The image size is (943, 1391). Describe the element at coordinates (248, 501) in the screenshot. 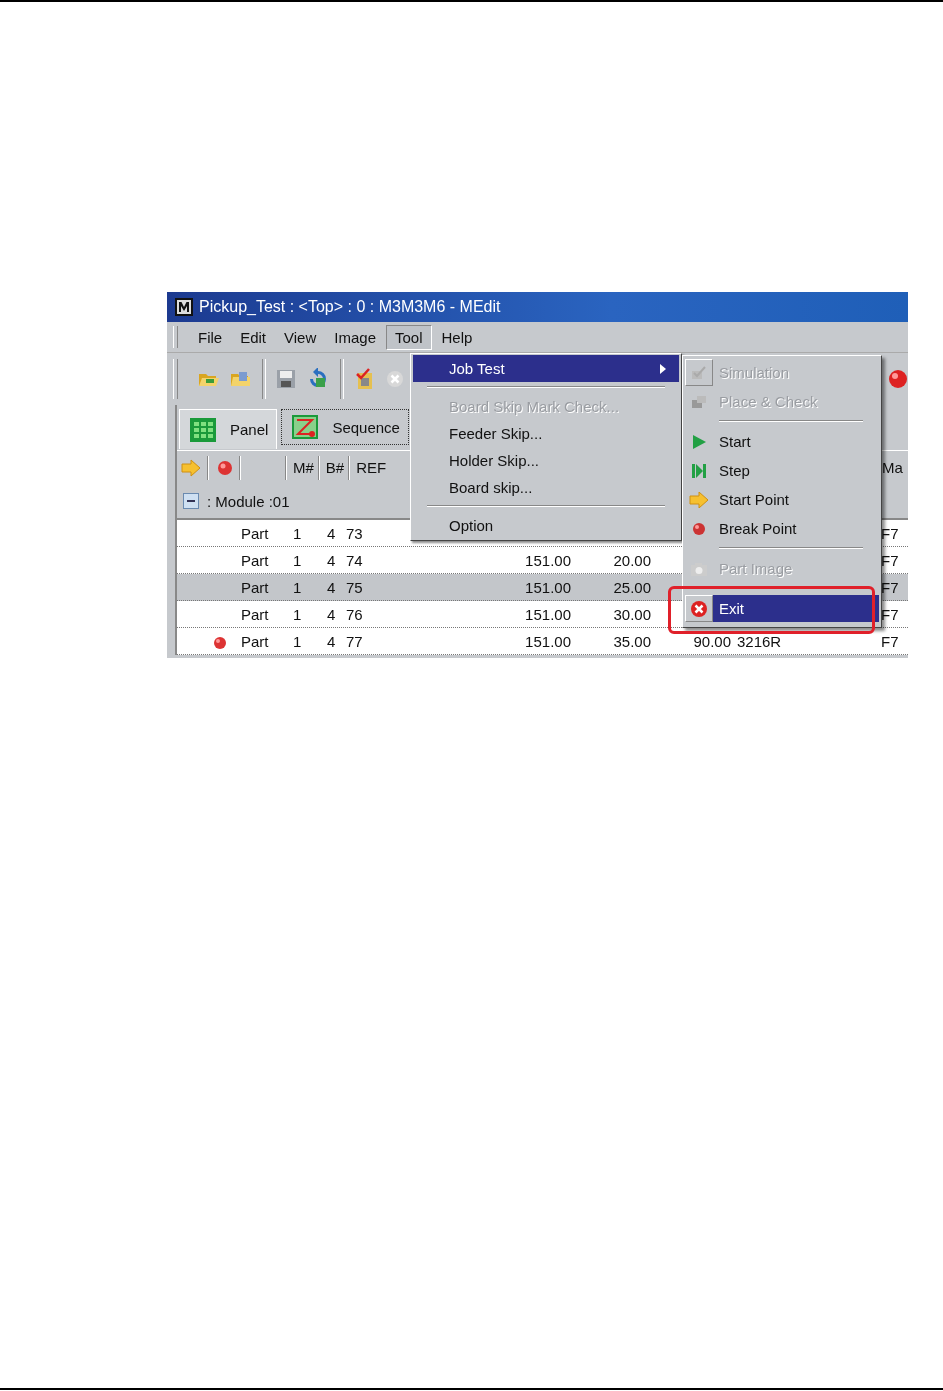

I see `group-label: : Module :01` at that location.